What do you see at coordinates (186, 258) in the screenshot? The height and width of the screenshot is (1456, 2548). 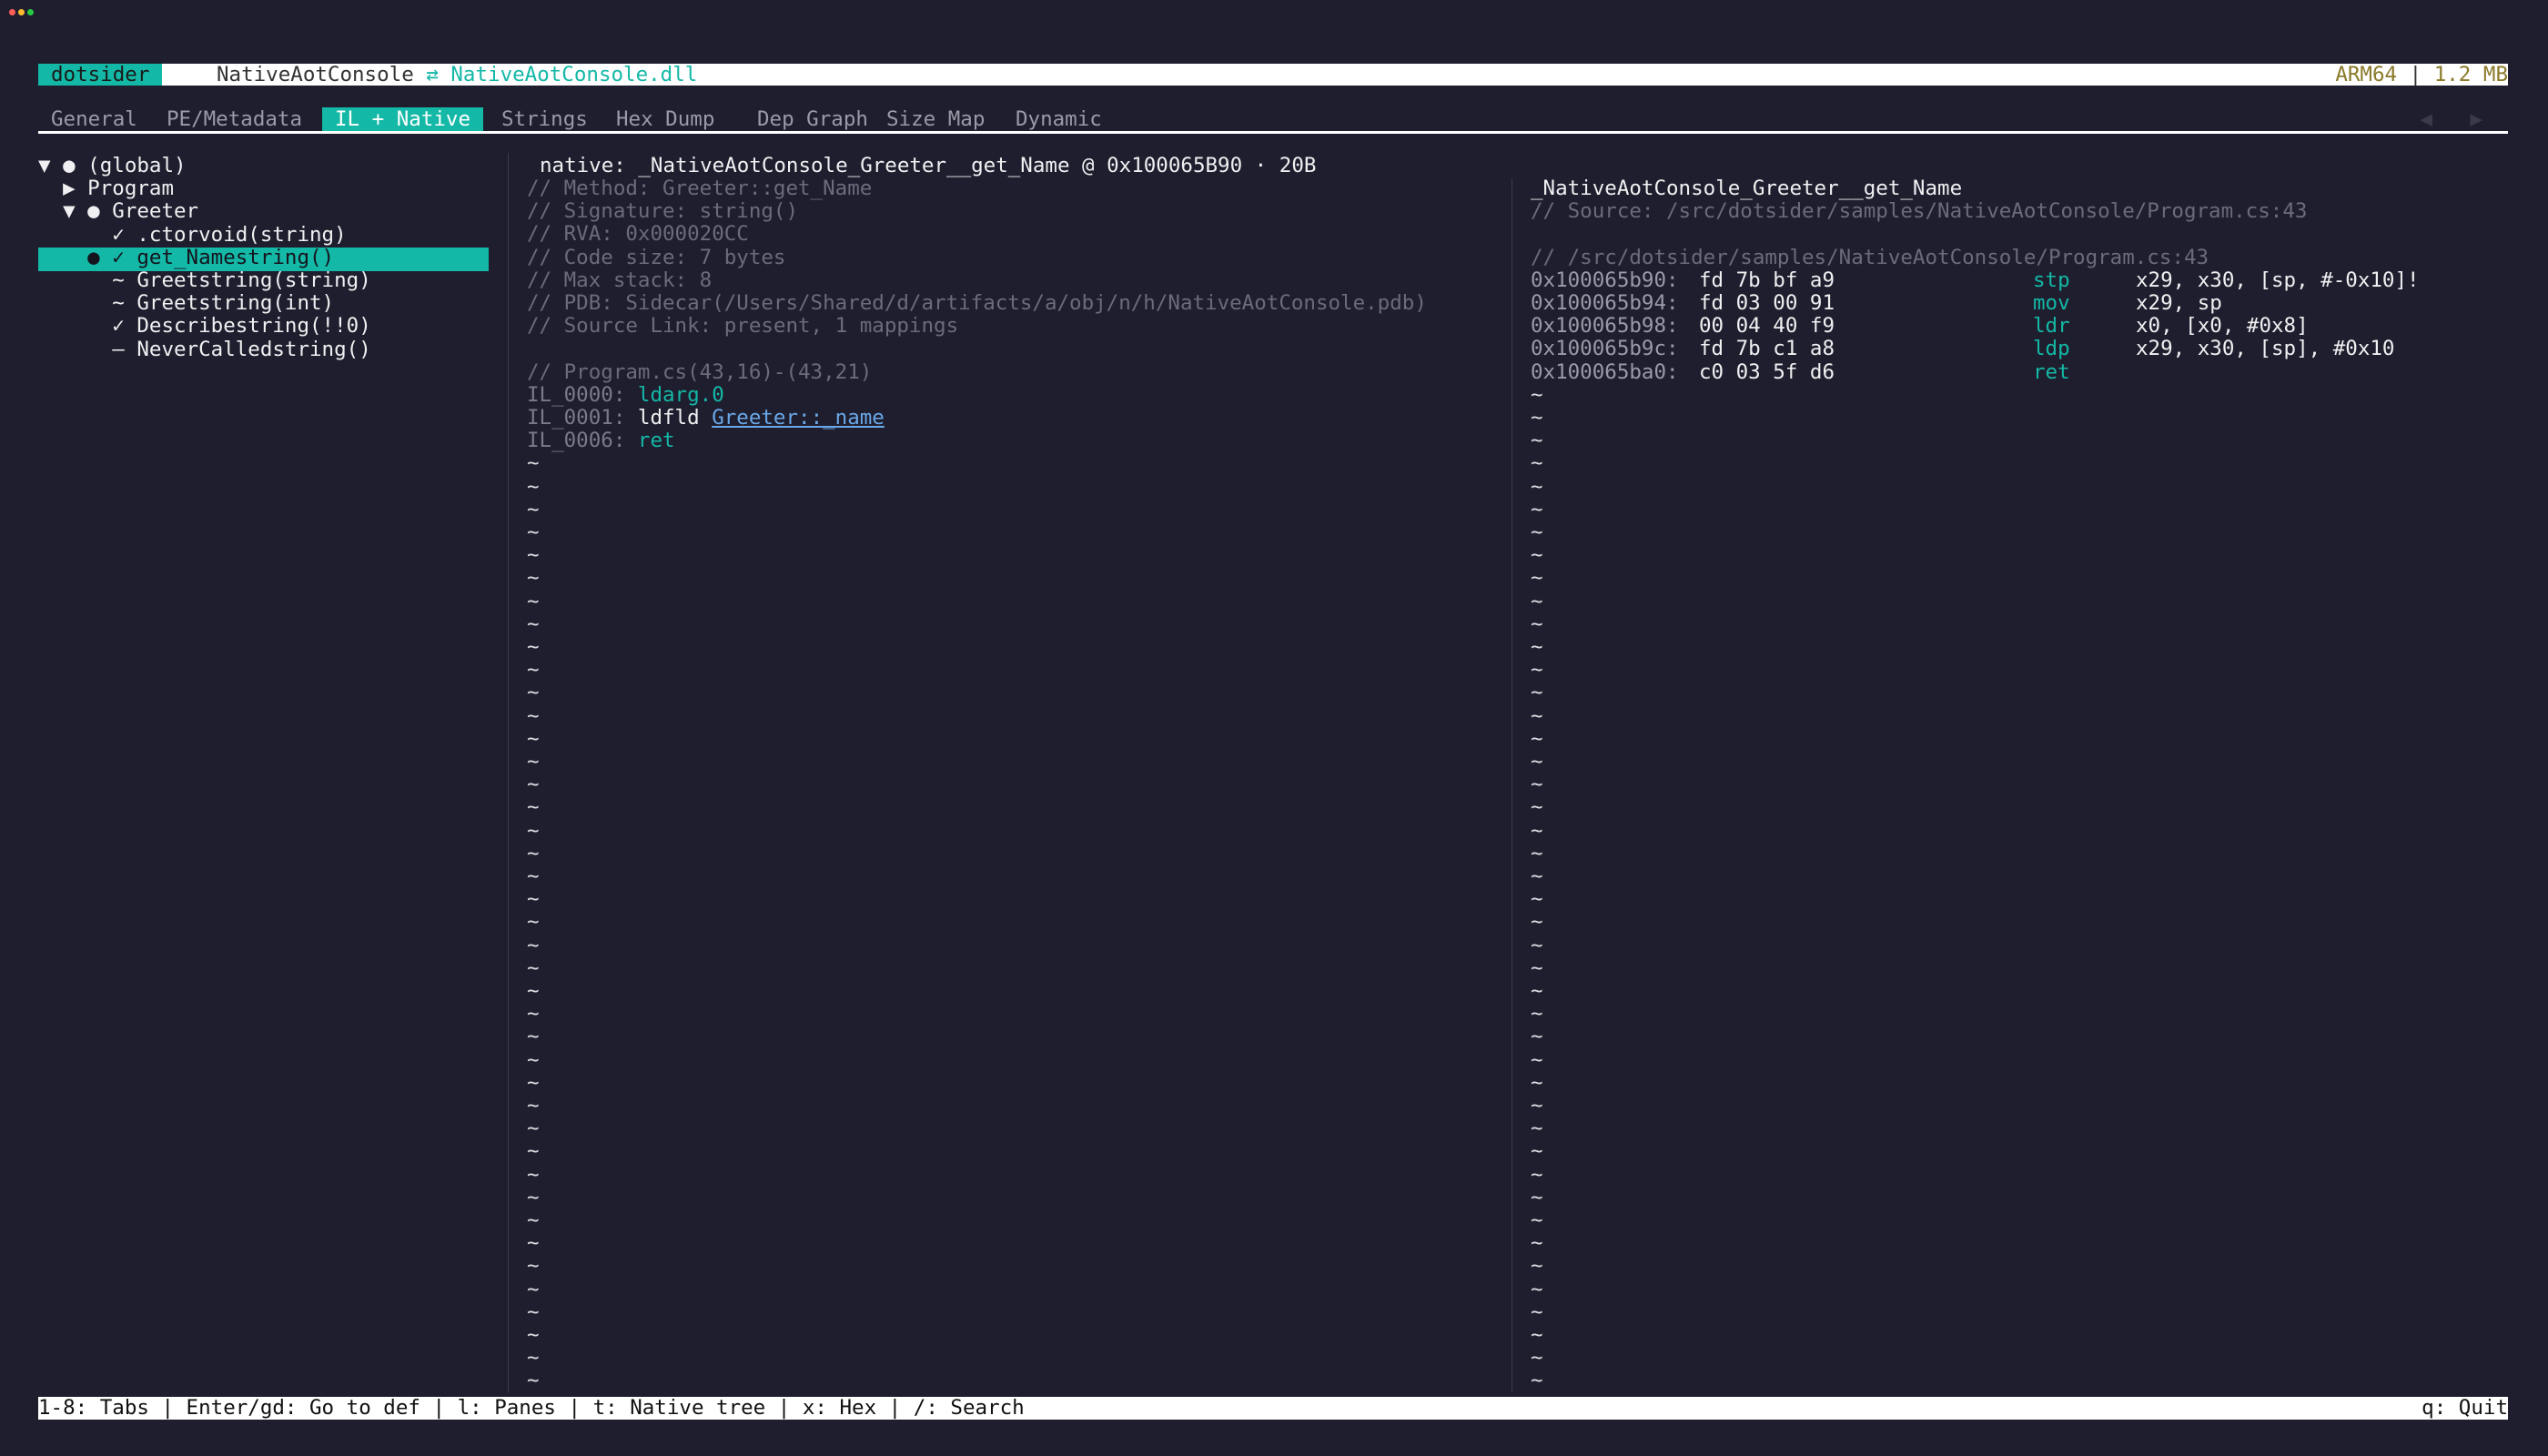 I see `tree-item: ● ✓ get_Namestring()` at bounding box center [186, 258].